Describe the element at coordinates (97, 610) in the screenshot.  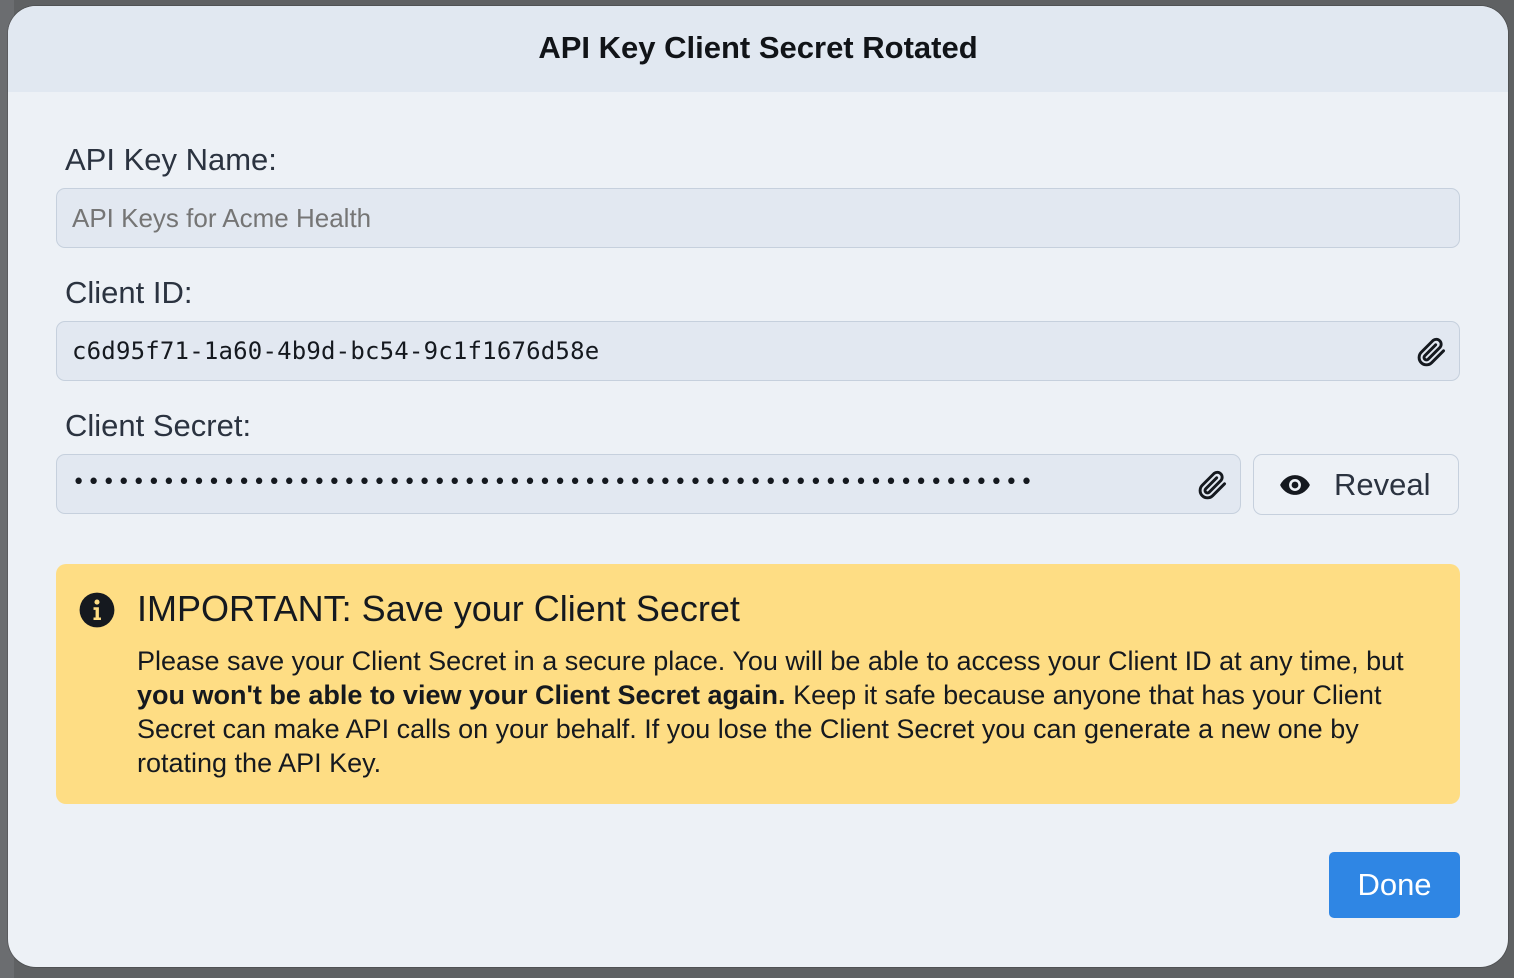
I see `info-icon` at that location.